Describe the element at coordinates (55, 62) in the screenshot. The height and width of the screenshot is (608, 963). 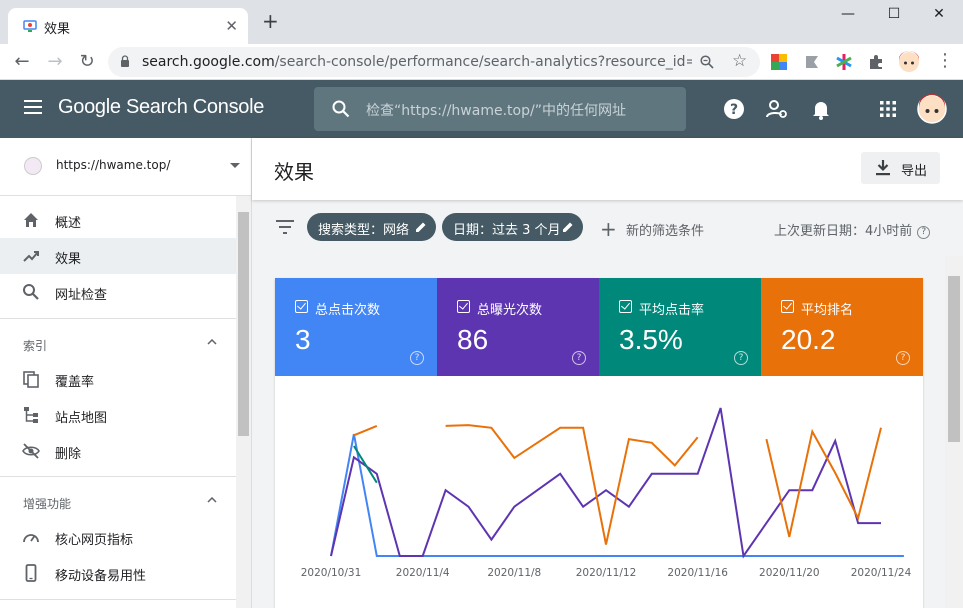
I see `forward-arrow-icon: →` at that location.